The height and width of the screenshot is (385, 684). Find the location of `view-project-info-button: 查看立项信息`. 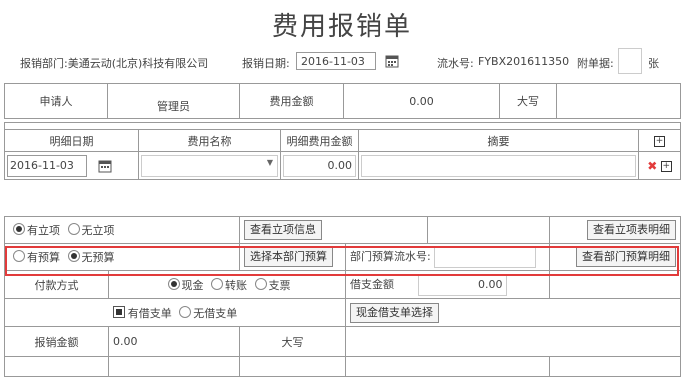

view-project-info-button: 查看立项信息 is located at coordinates (283, 230).